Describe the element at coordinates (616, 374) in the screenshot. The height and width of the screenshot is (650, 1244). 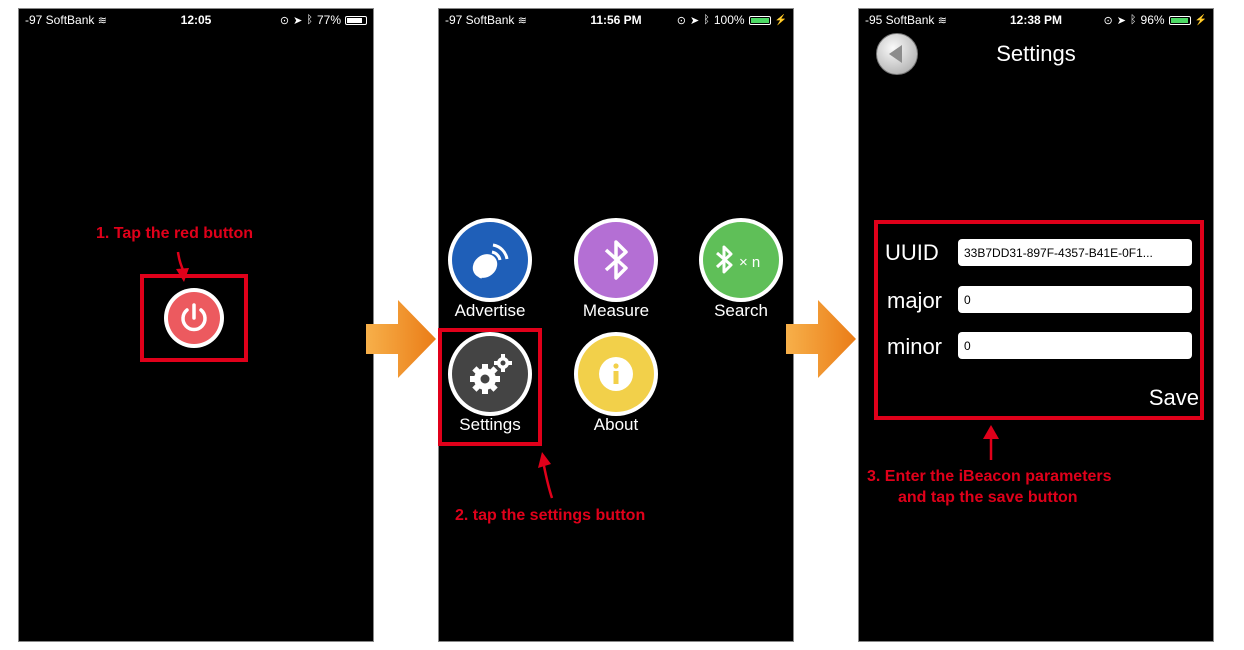
I see `info-icon` at that location.